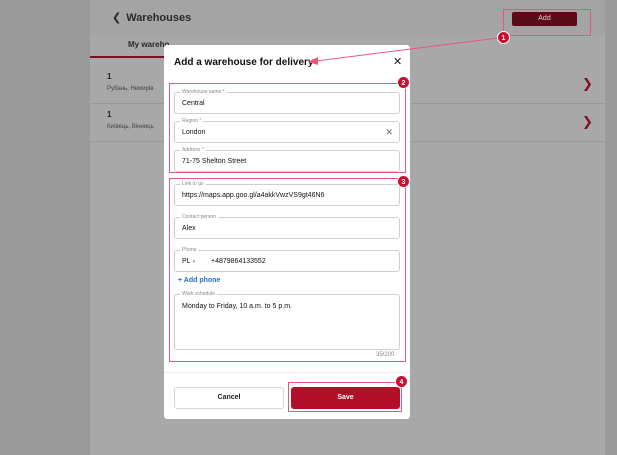  I want to click on annotation-badge: 2, so click(403, 82).